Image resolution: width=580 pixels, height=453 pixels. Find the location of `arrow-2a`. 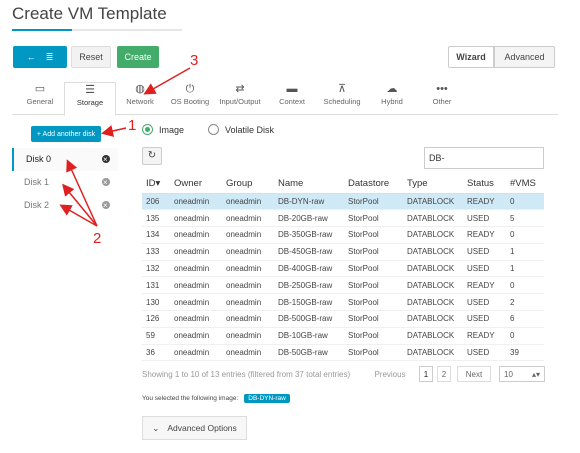

arrow-2a is located at coordinates (82, 193).